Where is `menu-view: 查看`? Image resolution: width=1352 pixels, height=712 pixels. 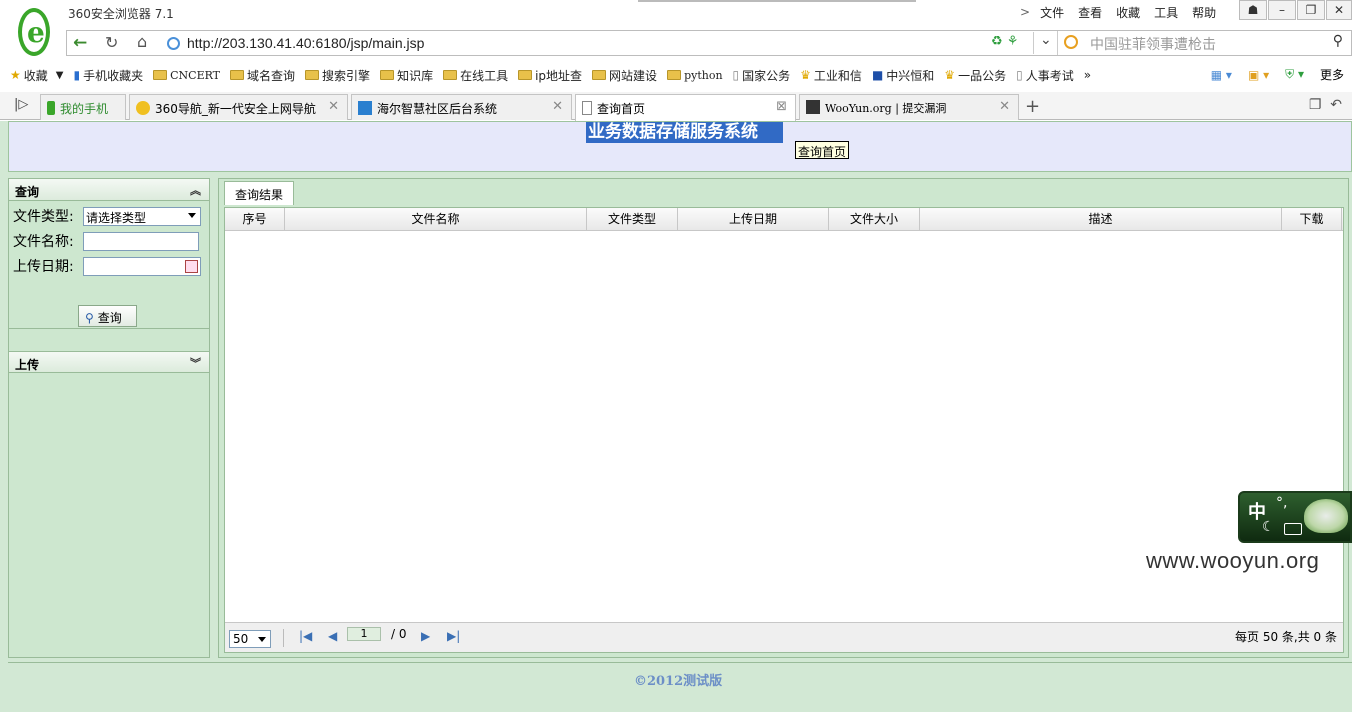 menu-view: 查看 is located at coordinates (1090, 12).